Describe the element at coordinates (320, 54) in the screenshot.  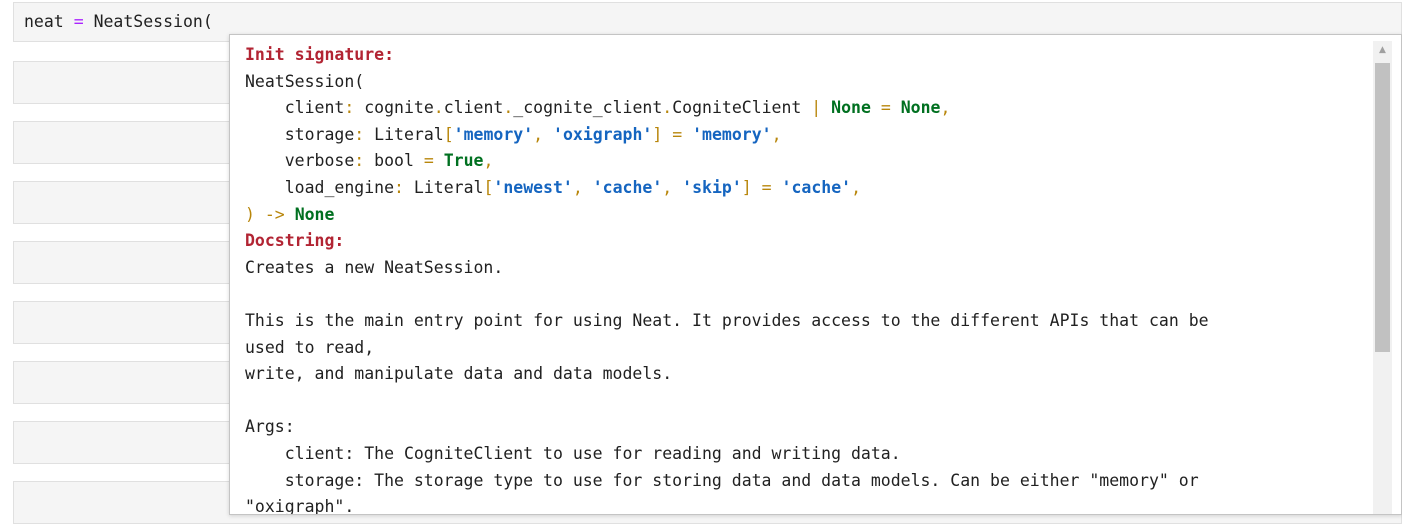
I see `init-signature-header: Init signature:` at that location.